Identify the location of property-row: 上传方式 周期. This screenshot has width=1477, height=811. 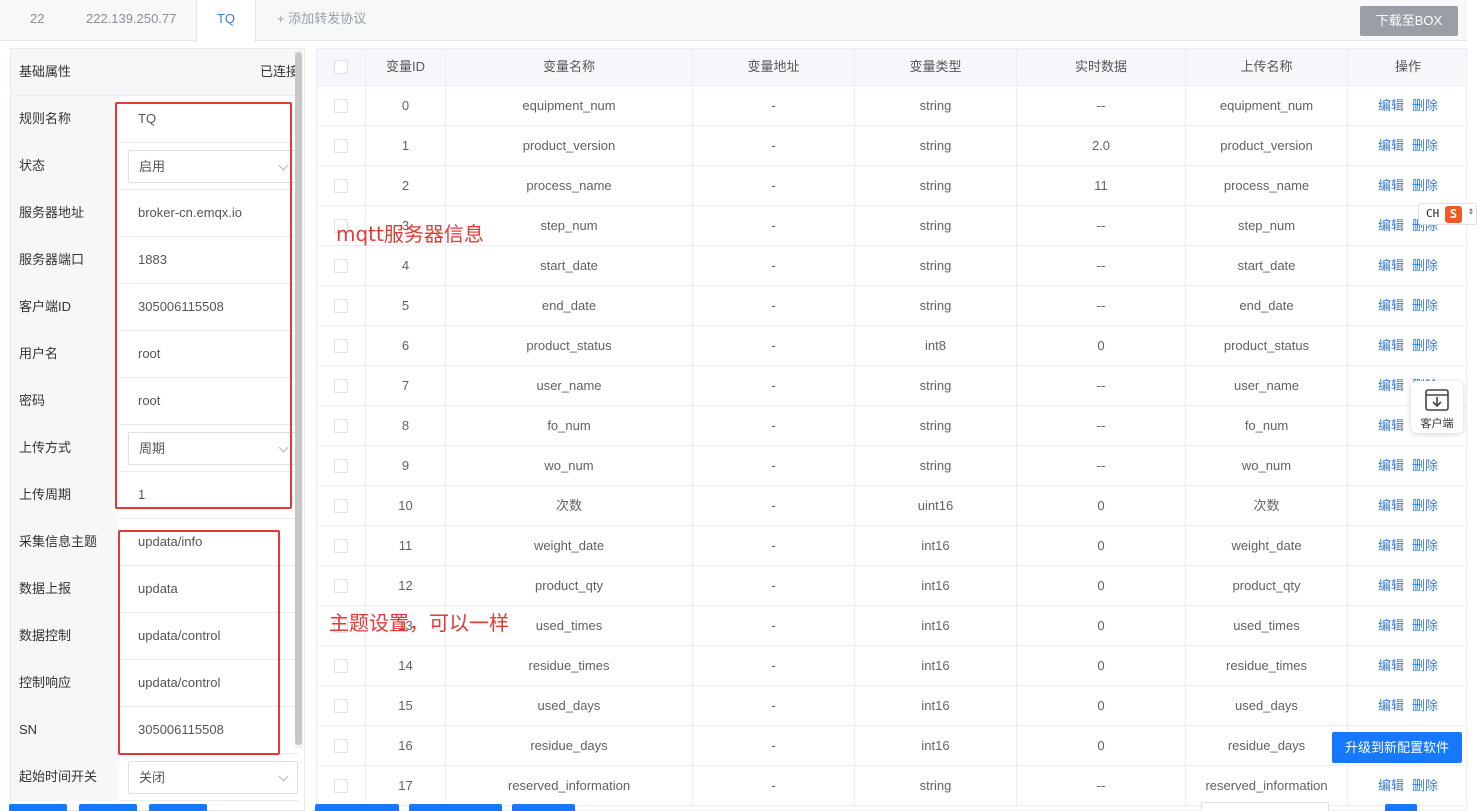
(155, 448).